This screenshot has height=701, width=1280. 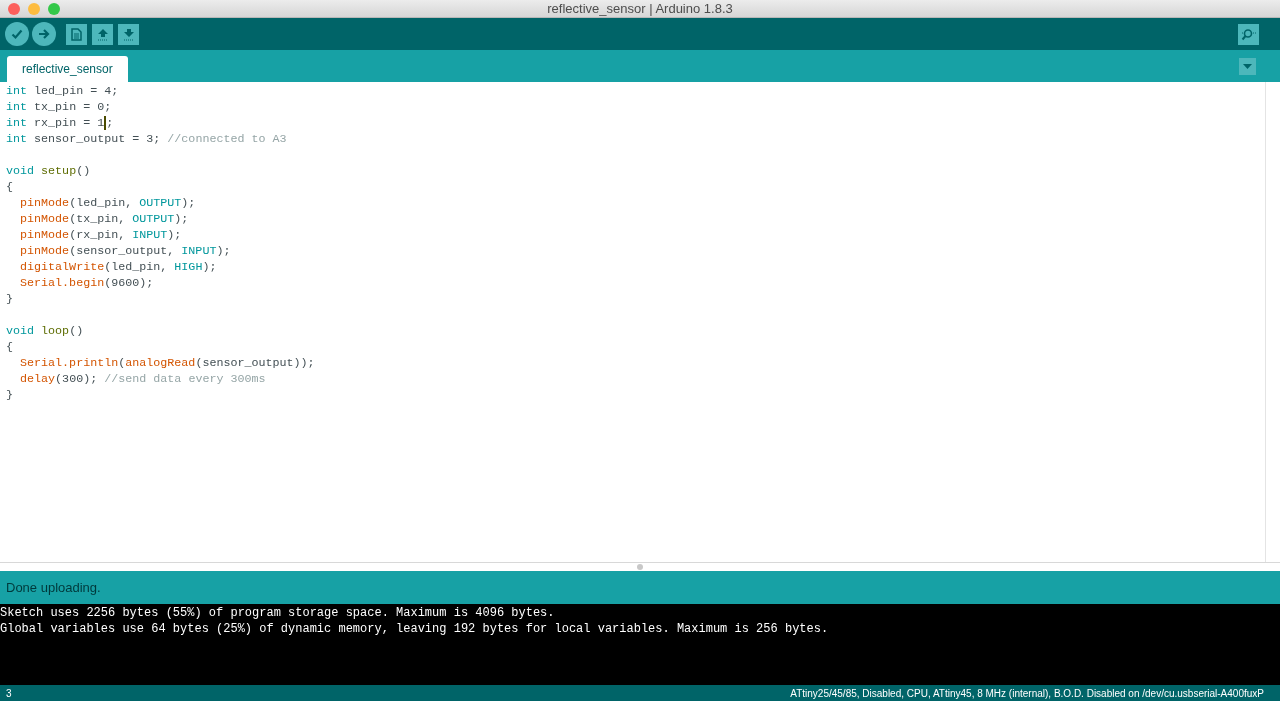 I want to click on serial-monitor-button, so click(x=1248, y=34).